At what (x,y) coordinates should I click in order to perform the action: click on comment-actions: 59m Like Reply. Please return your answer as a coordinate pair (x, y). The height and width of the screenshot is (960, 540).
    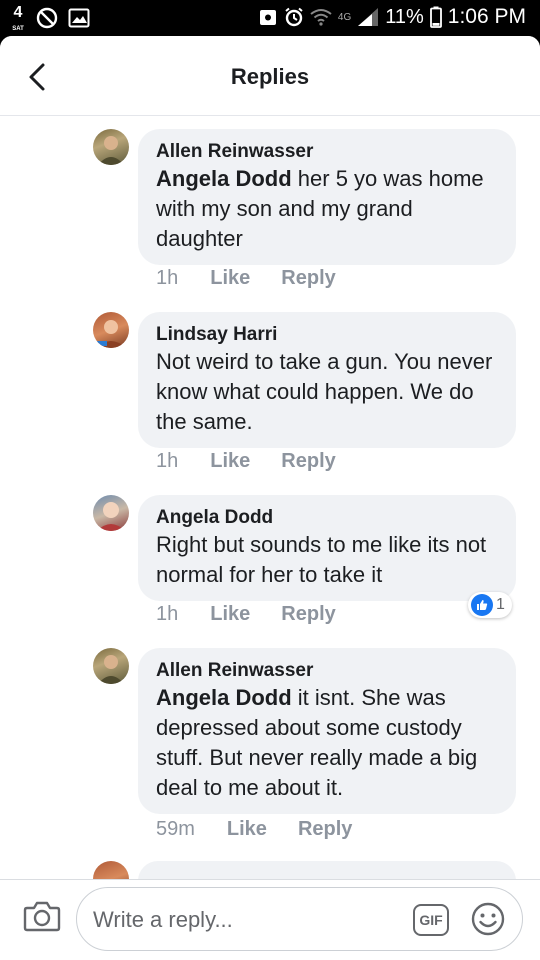
    Looking at the image, I should click on (254, 829).